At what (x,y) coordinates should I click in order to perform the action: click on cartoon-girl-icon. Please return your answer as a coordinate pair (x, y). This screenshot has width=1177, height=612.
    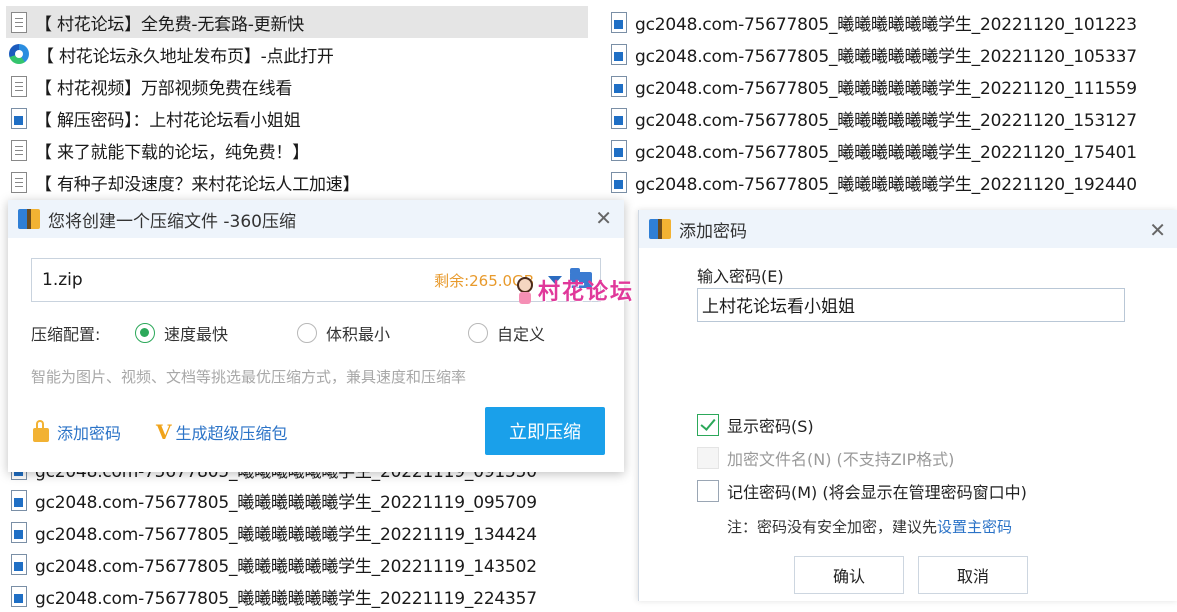
    Looking at the image, I should click on (525, 290).